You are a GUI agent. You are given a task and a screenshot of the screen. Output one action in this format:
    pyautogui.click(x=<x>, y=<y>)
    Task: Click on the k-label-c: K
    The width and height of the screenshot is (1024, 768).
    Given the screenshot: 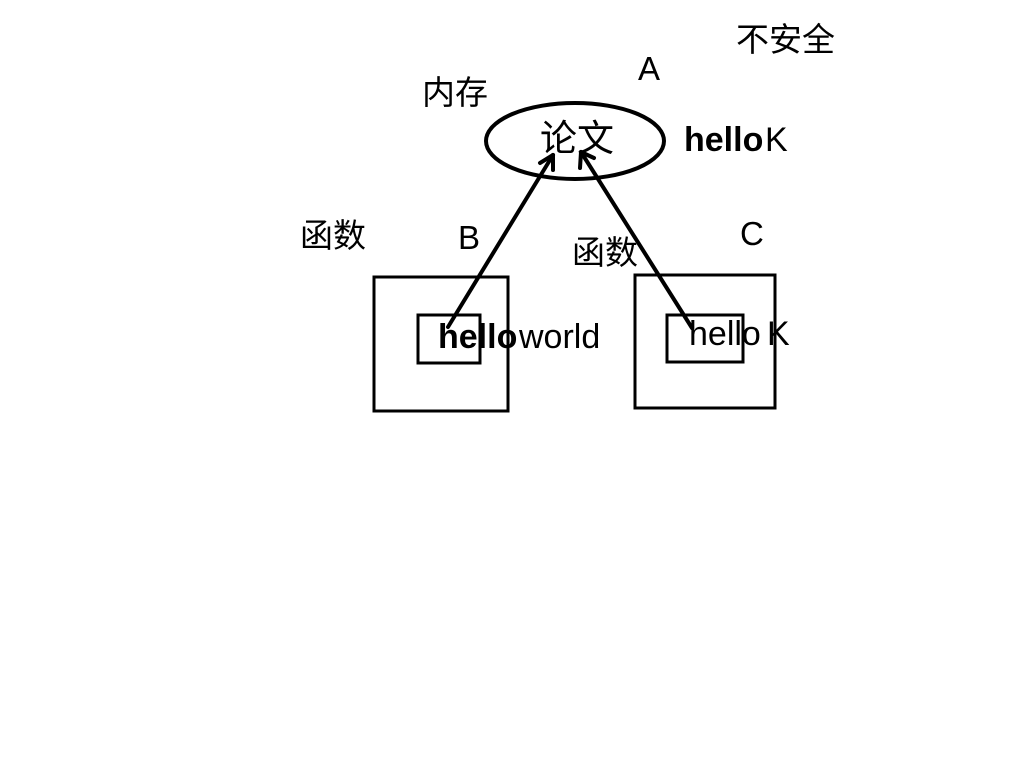 What is the action you would take?
    pyautogui.click(x=778, y=334)
    